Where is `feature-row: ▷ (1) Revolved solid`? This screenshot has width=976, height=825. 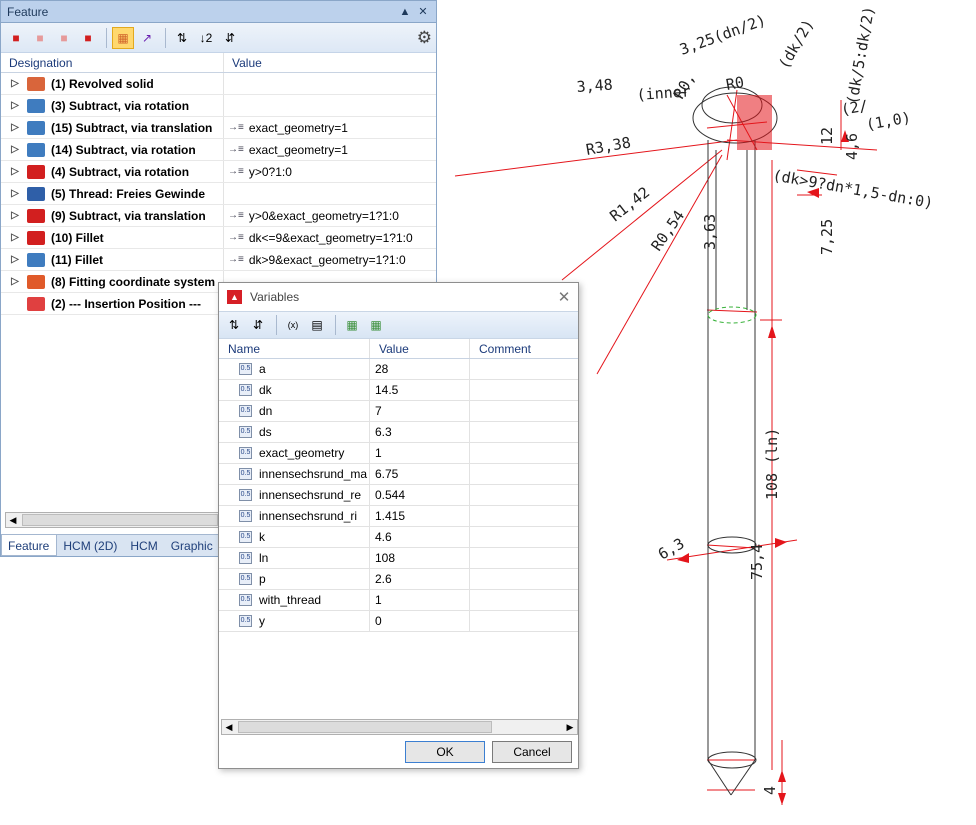 feature-row: ▷ (1) Revolved solid is located at coordinates (218, 84).